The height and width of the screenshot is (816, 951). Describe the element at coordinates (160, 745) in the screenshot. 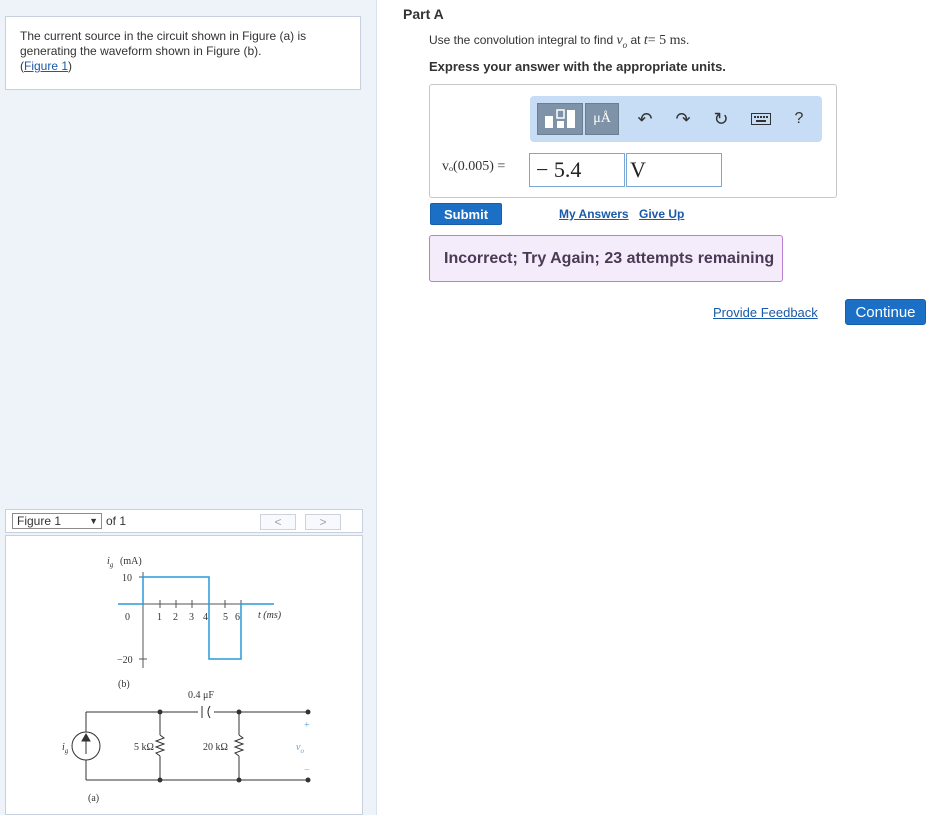

I see `resistor-5k` at that location.